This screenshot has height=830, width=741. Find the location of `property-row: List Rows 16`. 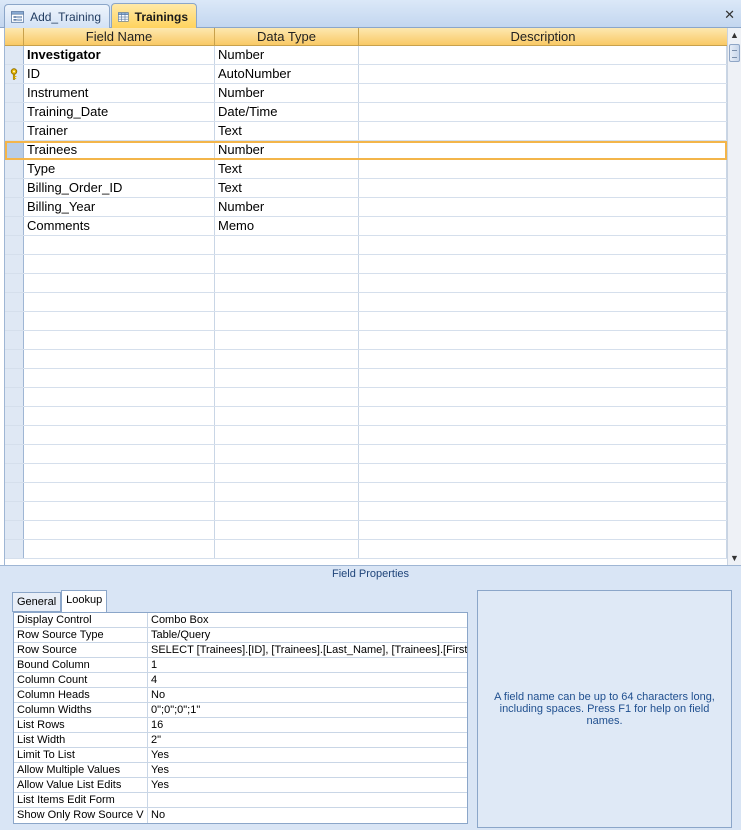

property-row: List Rows 16 is located at coordinates (240, 725).